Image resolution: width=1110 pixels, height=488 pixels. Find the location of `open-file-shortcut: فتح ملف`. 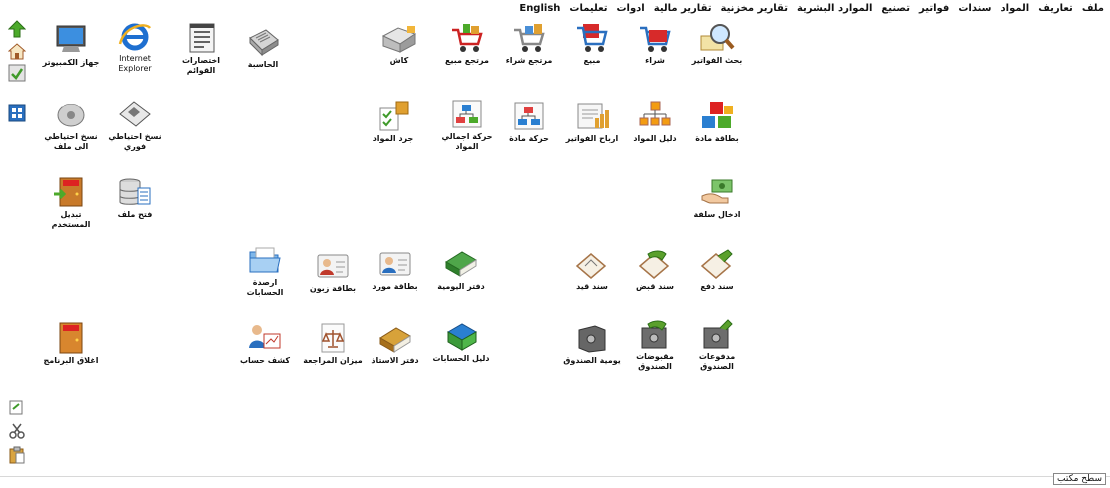

open-file-shortcut: فتح ملف is located at coordinates (135, 198).